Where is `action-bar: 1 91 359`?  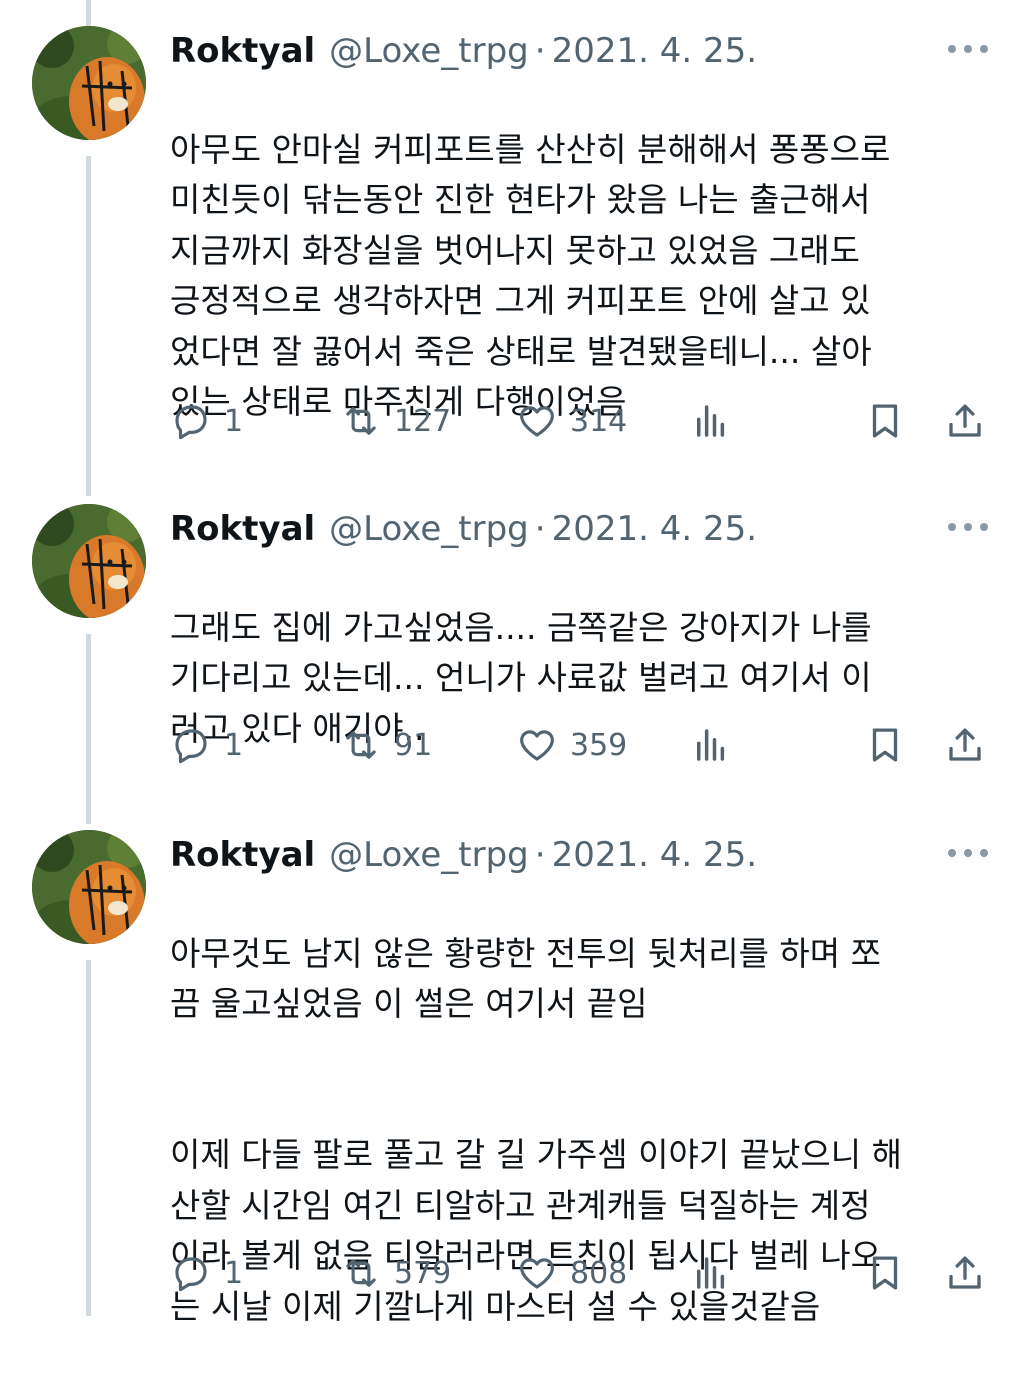
action-bar: 1 91 359 is located at coordinates (580, 745).